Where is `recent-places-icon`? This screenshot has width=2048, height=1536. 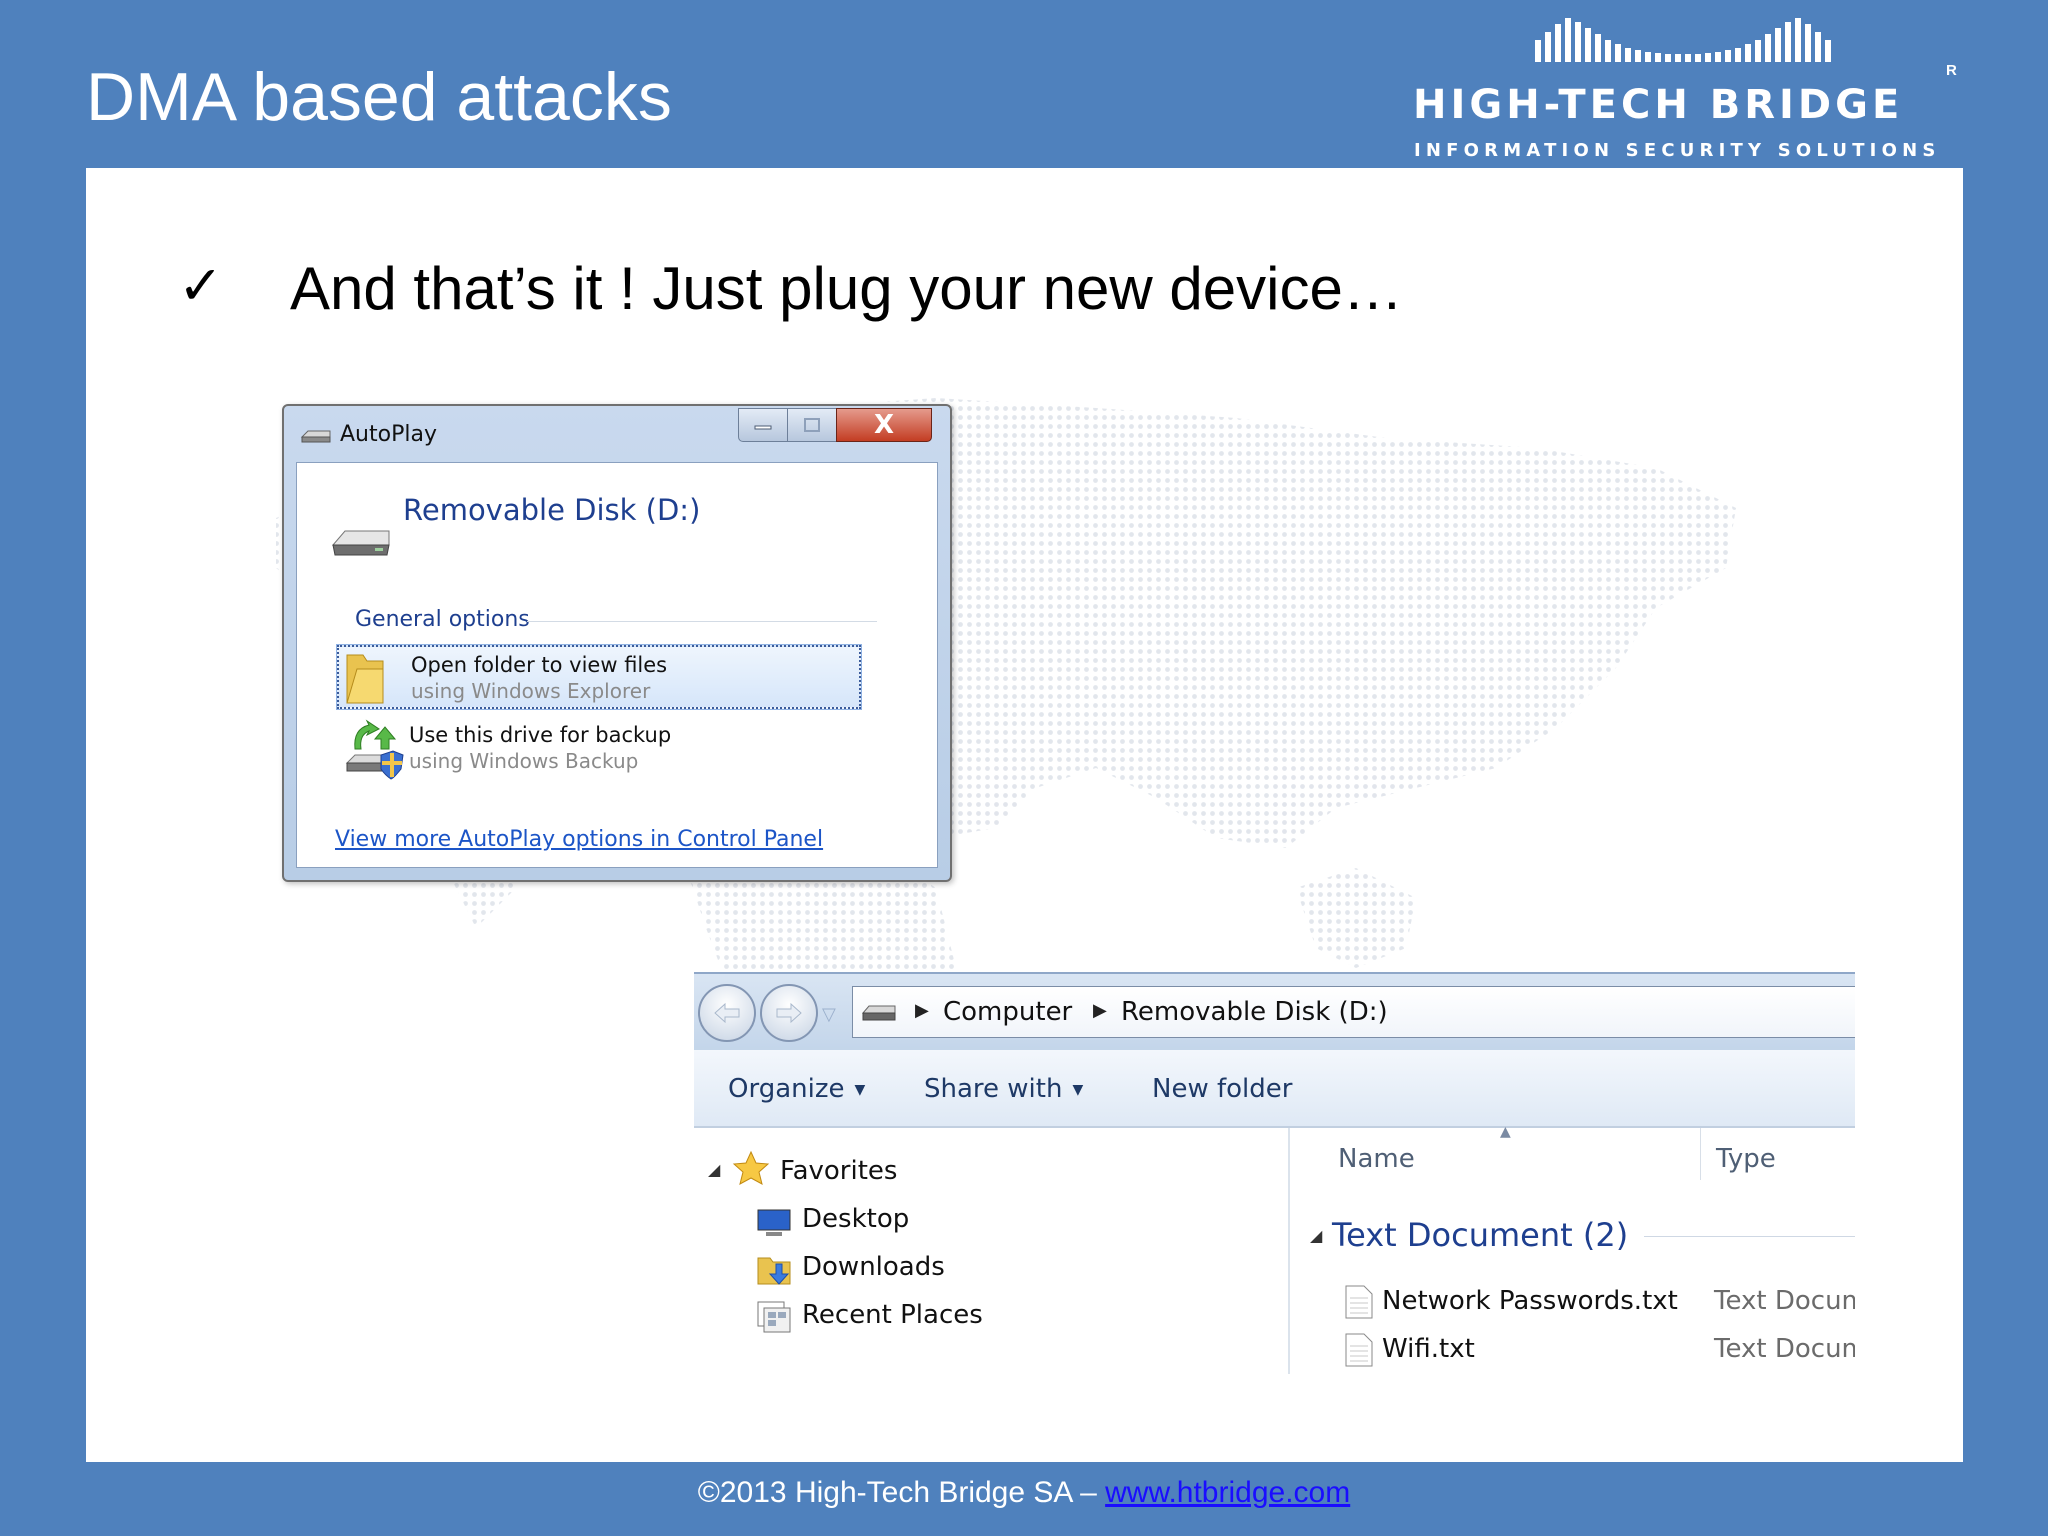 recent-places-icon is located at coordinates (774, 1317).